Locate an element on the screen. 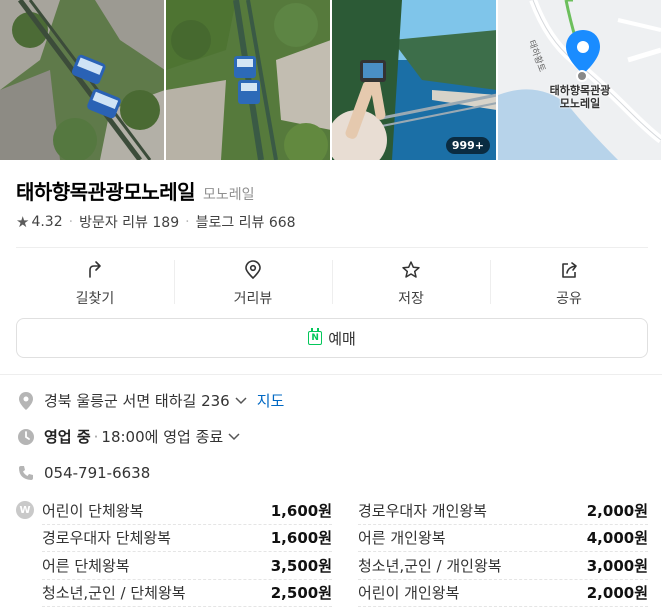 The image size is (662, 612). price-item: 청소년,군인 / 개인왕복 3,000원 is located at coordinates (503, 566).